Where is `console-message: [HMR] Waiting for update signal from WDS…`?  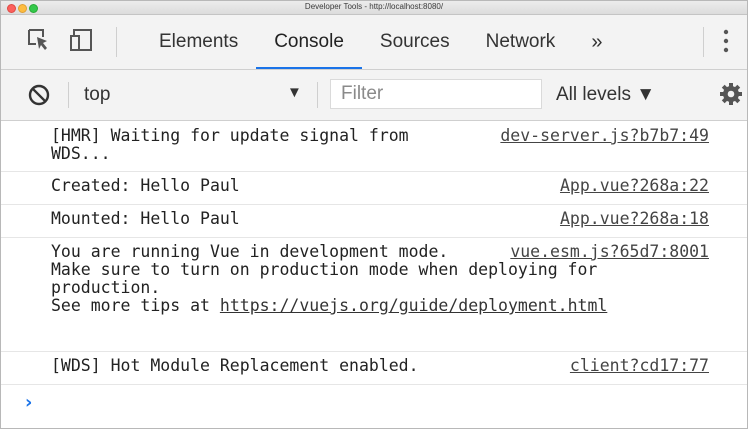 console-message: [HMR] Waiting for update signal from WDS… is located at coordinates (374, 147).